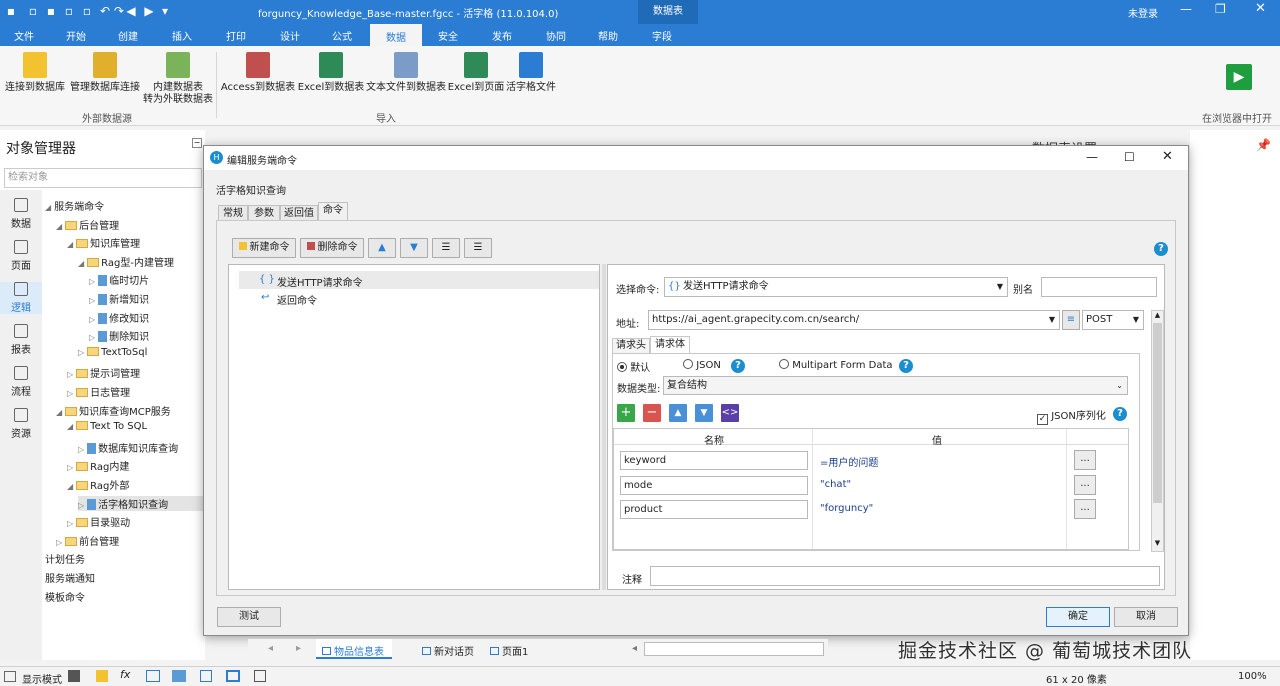  What do you see at coordinates (290, 35) in the screenshot?
I see `ribbon-tab: 设计` at bounding box center [290, 35].